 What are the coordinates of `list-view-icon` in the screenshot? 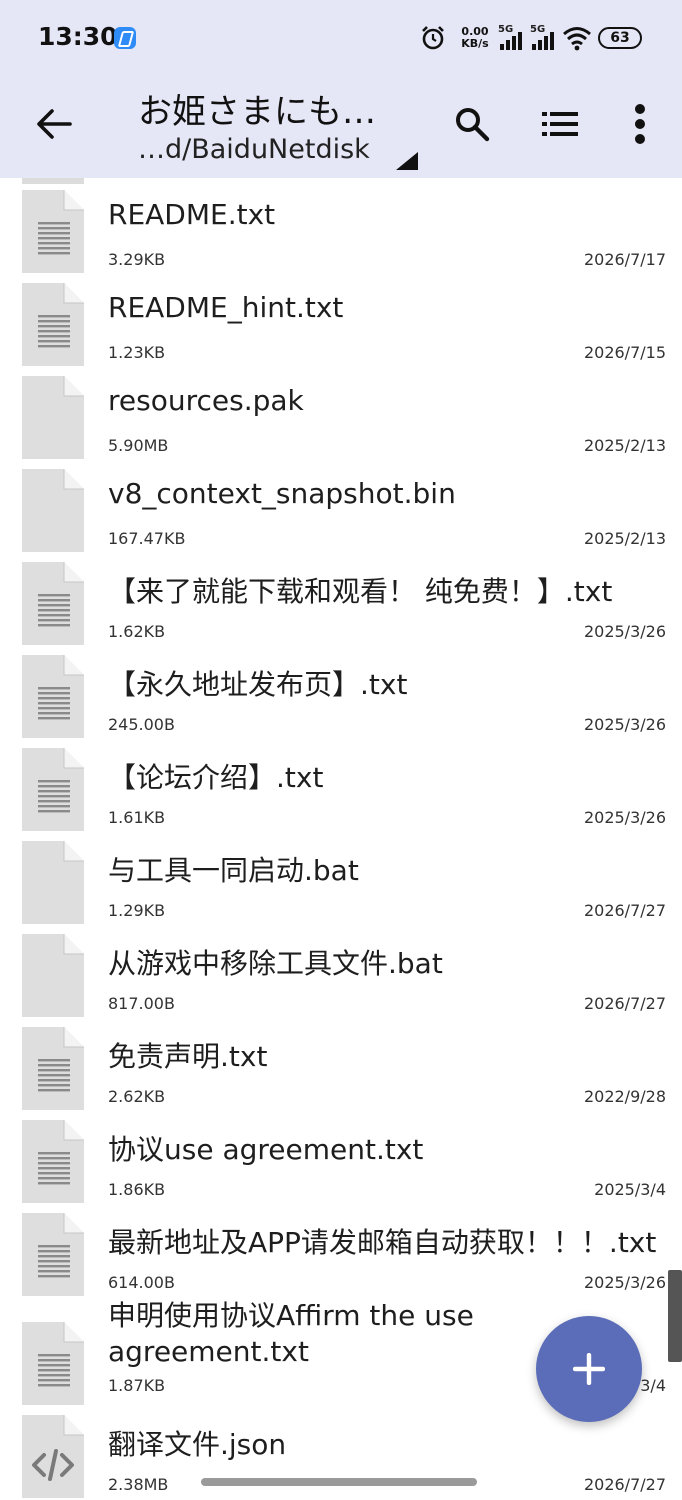 It's located at (560, 124).